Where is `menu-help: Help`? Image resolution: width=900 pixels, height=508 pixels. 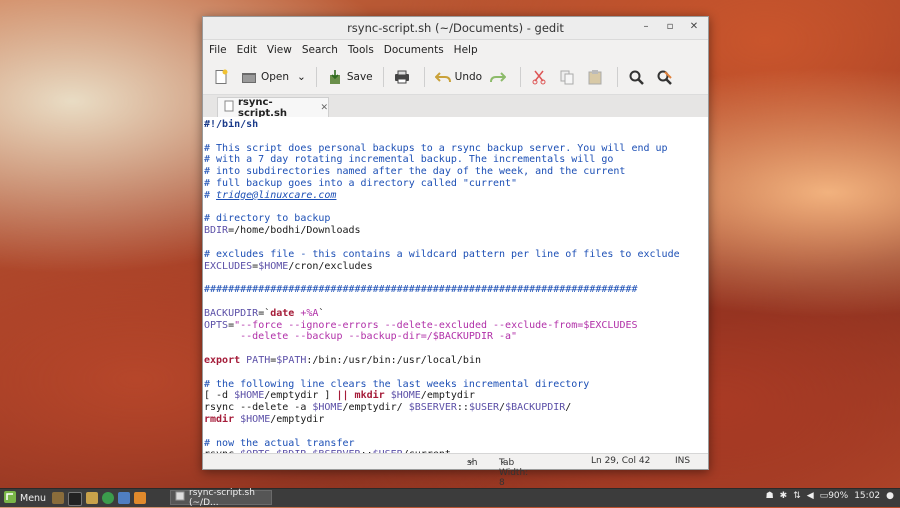
menu-help: Help is located at coordinates (466, 50).